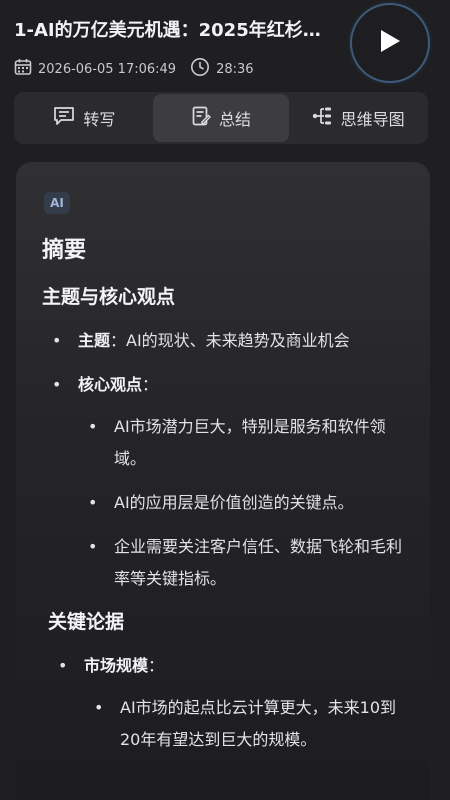  I want to click on core-label: 核心观点, so click(110, 384).